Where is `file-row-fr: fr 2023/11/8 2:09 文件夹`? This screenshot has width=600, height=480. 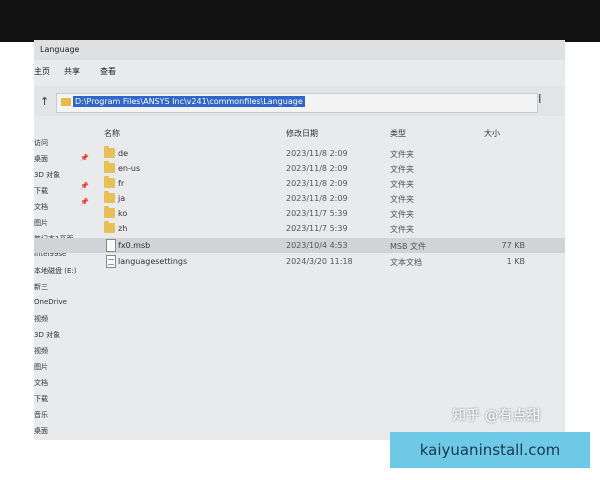 file-row-fr: fr 2023/11/8 2:09 文件夹 is located at coordinates (299, 183).